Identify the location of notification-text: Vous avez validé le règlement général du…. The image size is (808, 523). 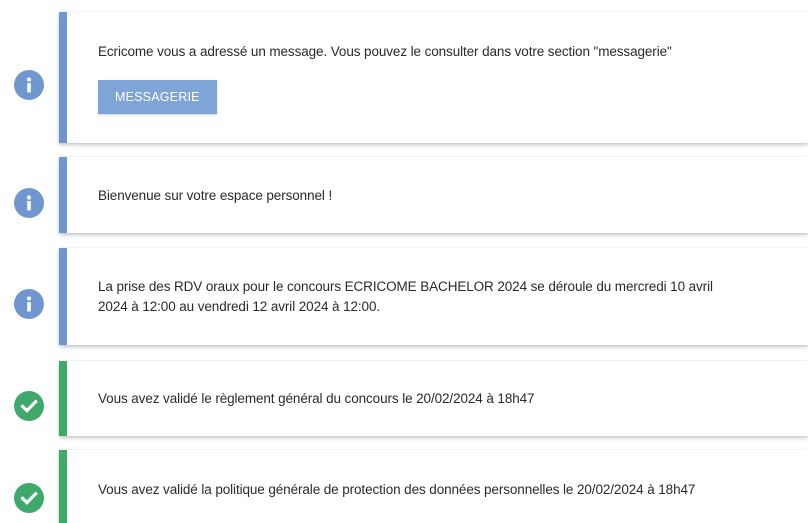
(316, 398).